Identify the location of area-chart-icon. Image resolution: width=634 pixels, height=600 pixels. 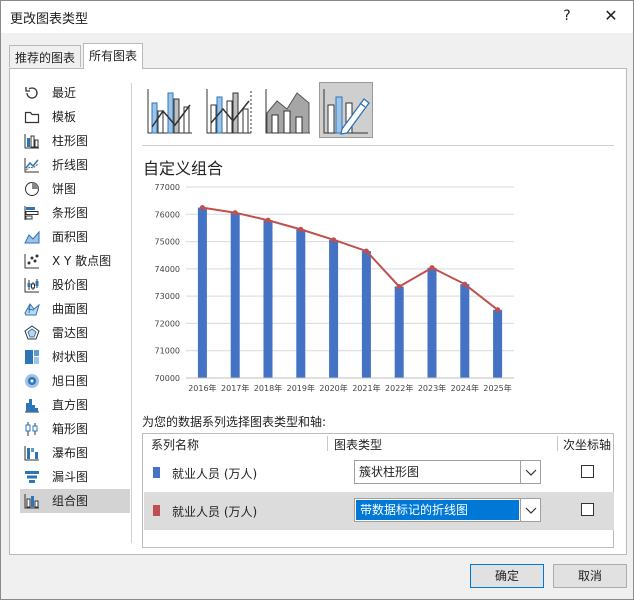
(32, 237).